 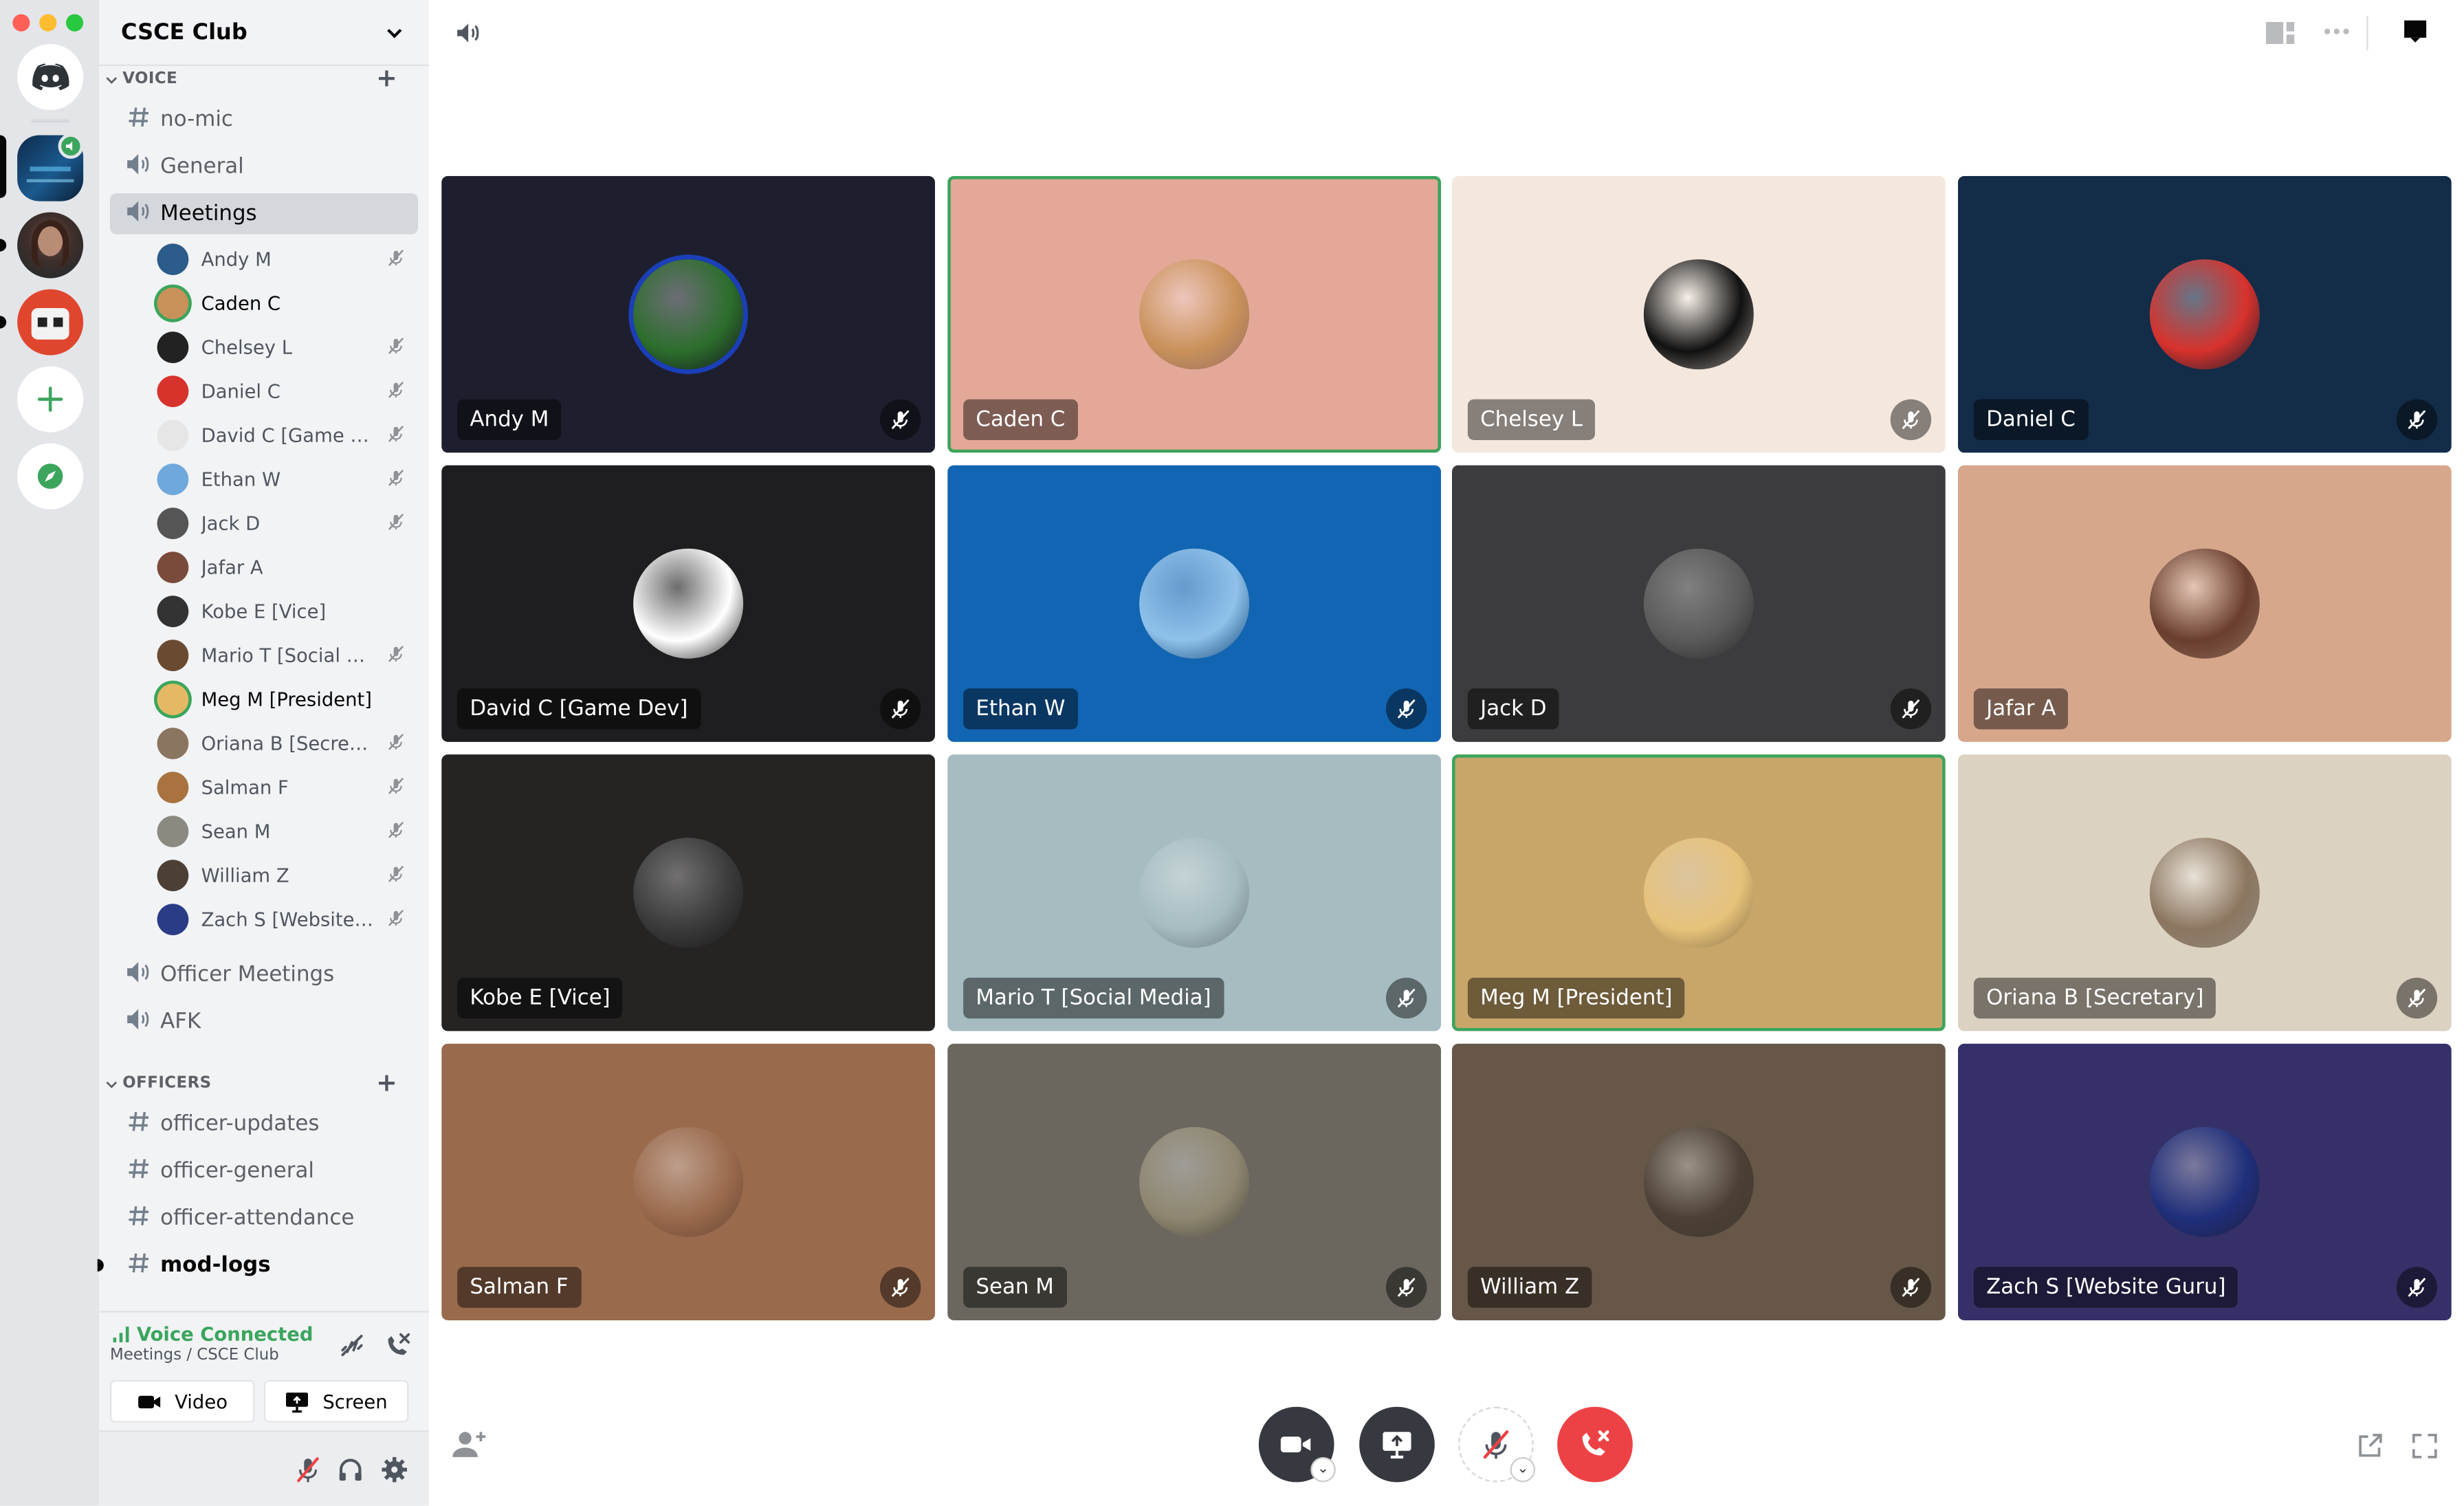 What do you see at coordinates (336, 1401) in the screenshot?
I see `screen-share-button: Screen` at bounding box center [336, 1401].